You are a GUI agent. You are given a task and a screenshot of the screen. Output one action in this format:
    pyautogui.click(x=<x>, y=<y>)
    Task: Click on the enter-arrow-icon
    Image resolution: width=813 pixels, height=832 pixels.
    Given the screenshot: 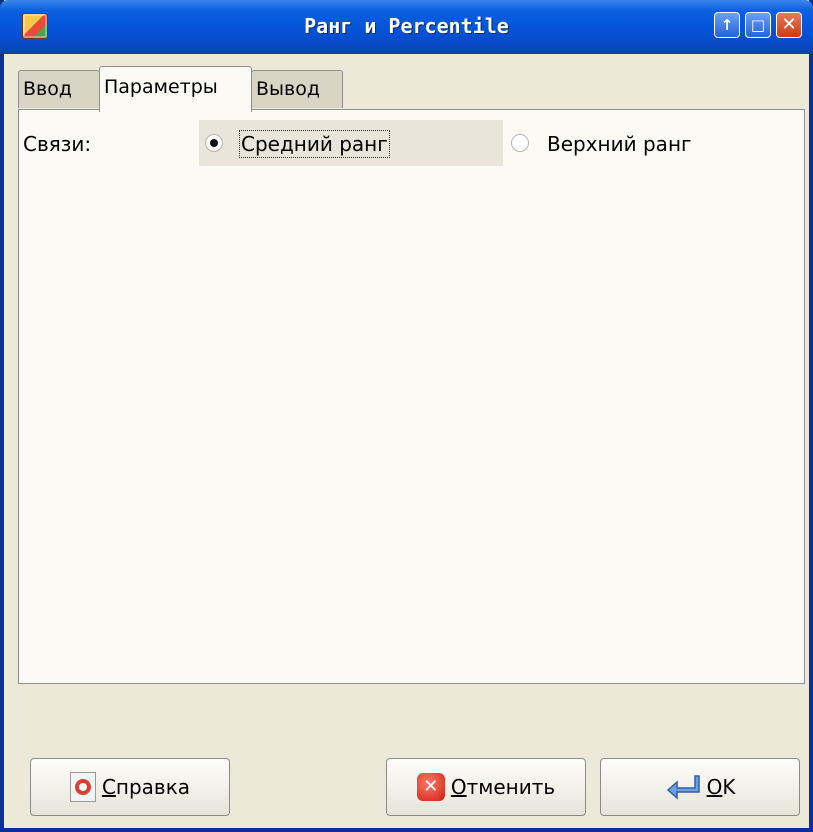 What is the action you would take?
    pyautogui.click(x=683, y=787)
    